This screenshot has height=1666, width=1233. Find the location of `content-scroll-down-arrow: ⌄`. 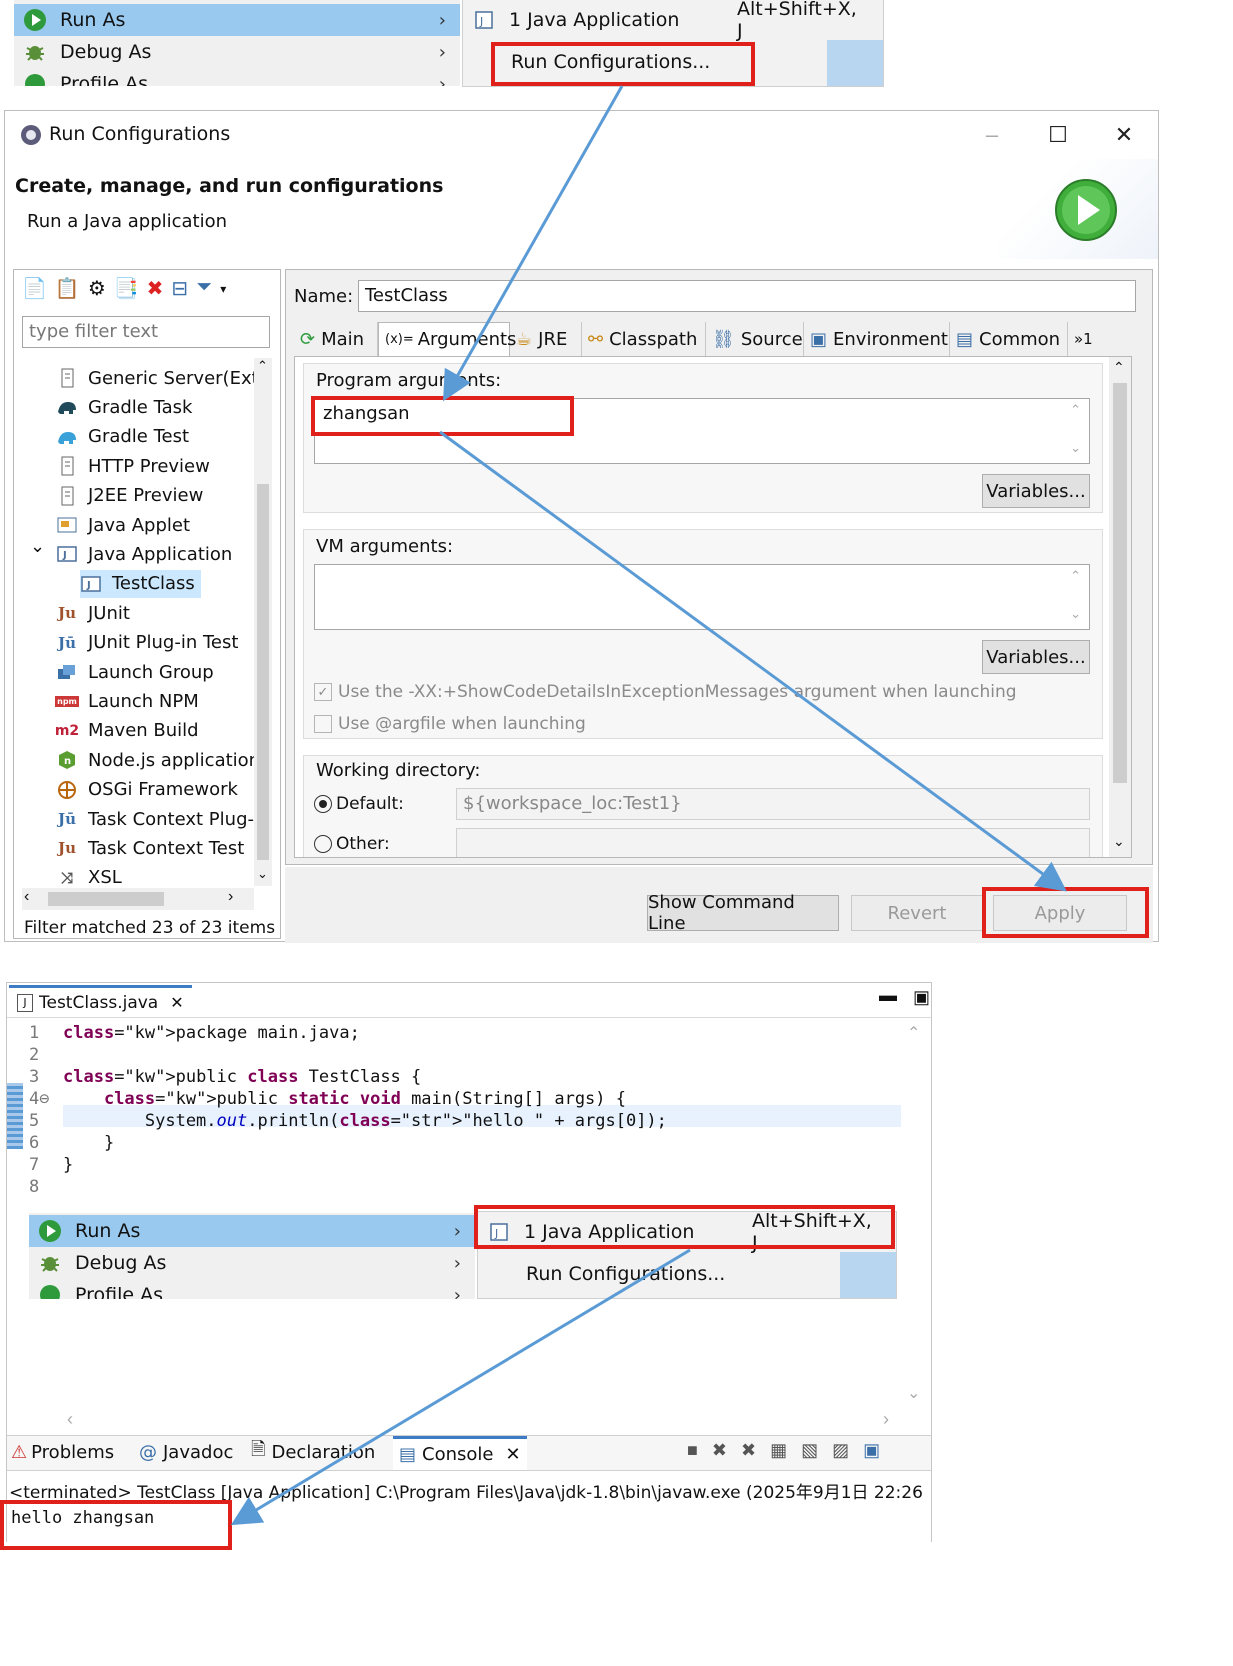

content-scroll-down-arrow: ⌄ is located at coordinates (1119, 841).